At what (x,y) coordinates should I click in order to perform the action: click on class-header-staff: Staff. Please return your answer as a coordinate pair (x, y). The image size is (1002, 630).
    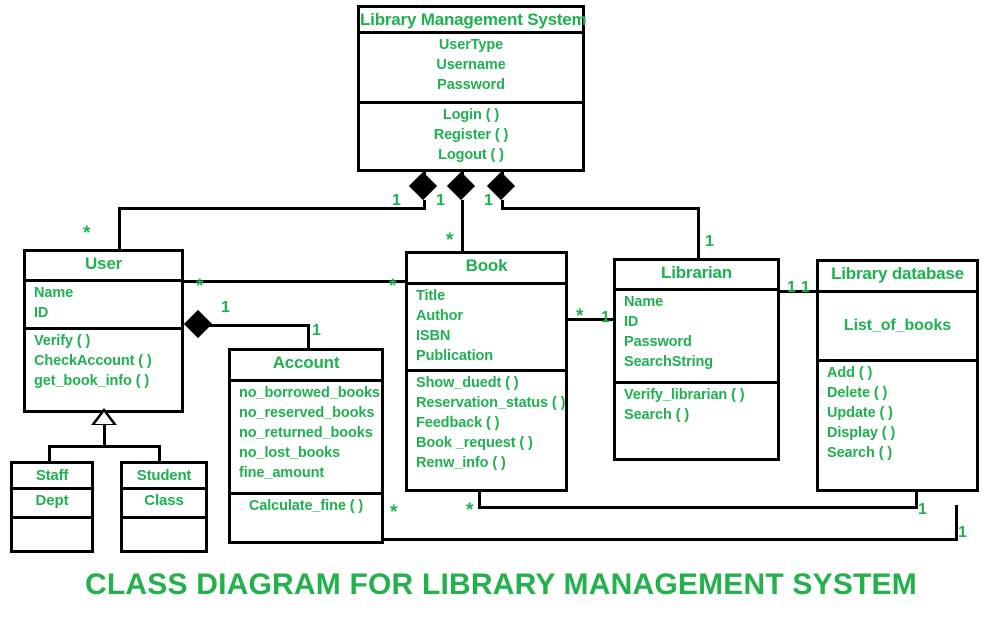
    Looking at the image, I should click on (52, 477).